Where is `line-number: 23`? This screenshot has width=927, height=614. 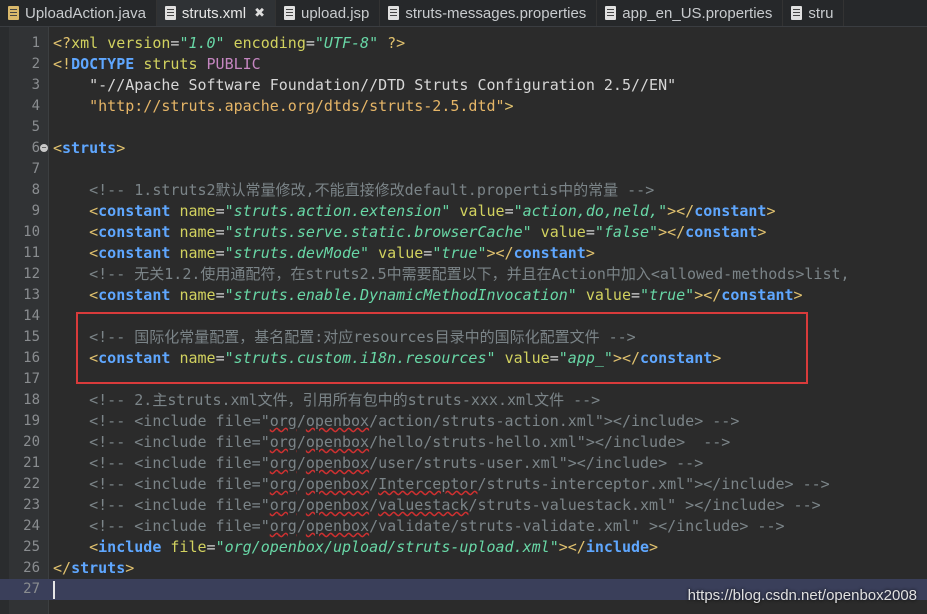 line-number: 23 is located at coordinates (31, 505).